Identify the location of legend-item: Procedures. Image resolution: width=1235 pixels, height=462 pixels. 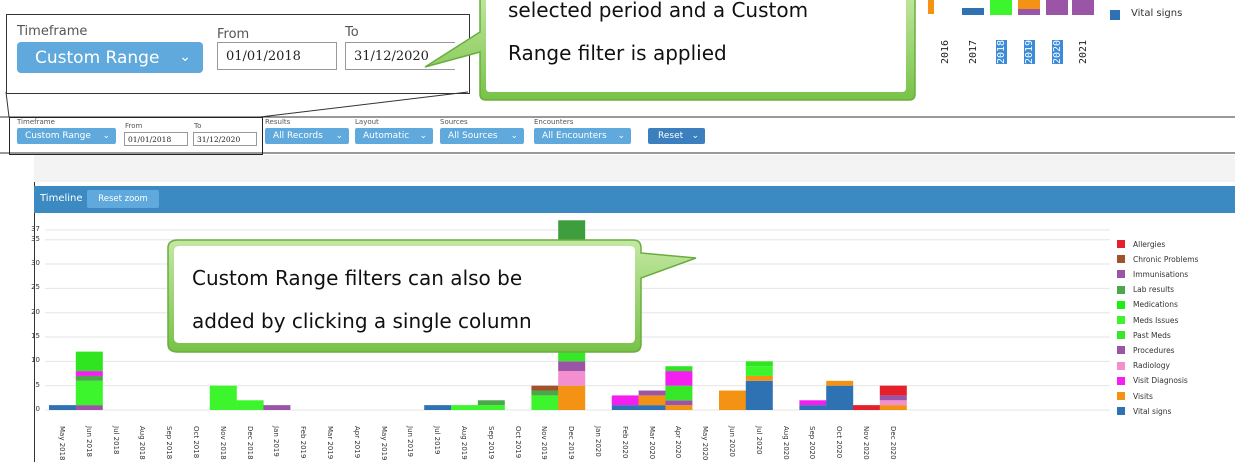
(1146, 350).